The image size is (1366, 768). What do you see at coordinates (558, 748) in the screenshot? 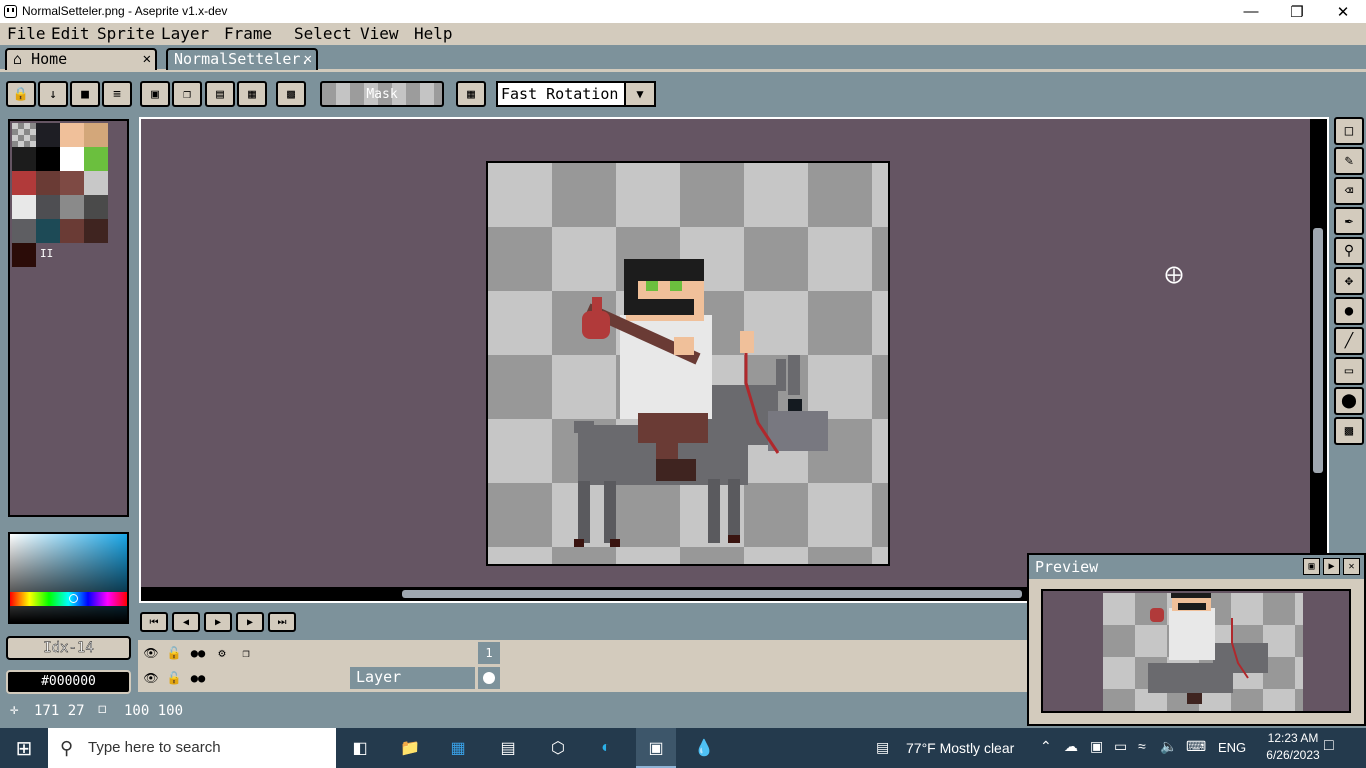
I see `unity-icon: ⬡` at bounding box center [558, 748].